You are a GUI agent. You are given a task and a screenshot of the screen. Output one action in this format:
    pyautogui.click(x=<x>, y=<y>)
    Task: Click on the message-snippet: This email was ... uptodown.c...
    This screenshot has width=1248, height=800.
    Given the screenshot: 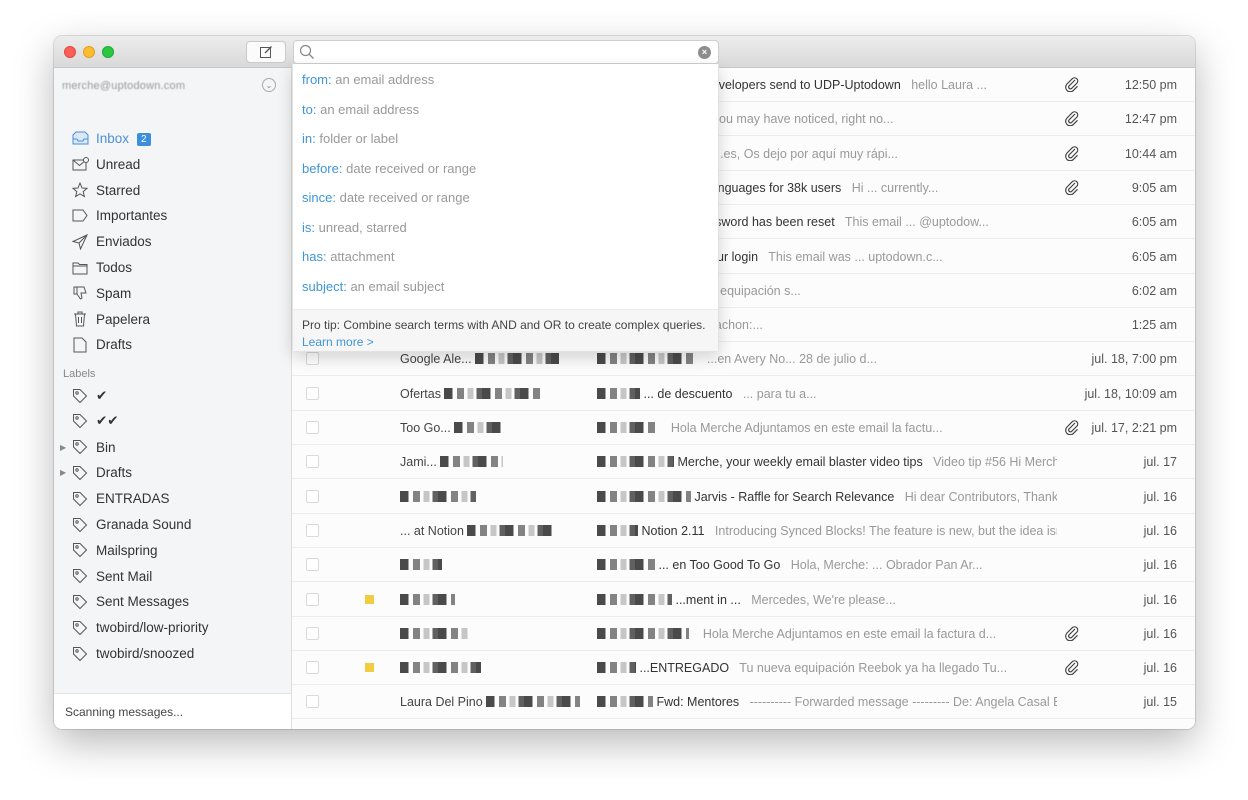 What is the action you would take?
    pyautogui.click(x=855, y=256)
    